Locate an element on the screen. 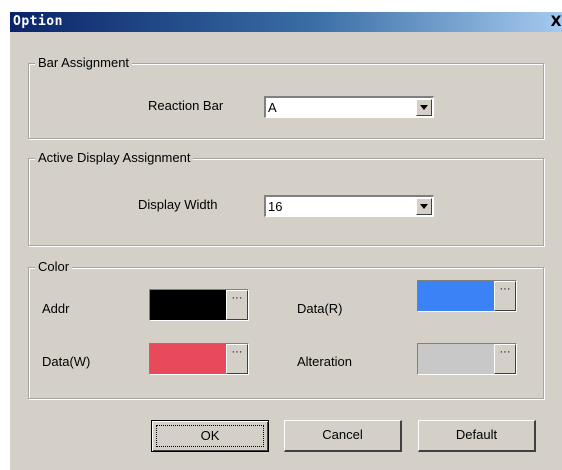 The image size is (562, 470). display-width-select: 16 is located at coordinates (349, 206).